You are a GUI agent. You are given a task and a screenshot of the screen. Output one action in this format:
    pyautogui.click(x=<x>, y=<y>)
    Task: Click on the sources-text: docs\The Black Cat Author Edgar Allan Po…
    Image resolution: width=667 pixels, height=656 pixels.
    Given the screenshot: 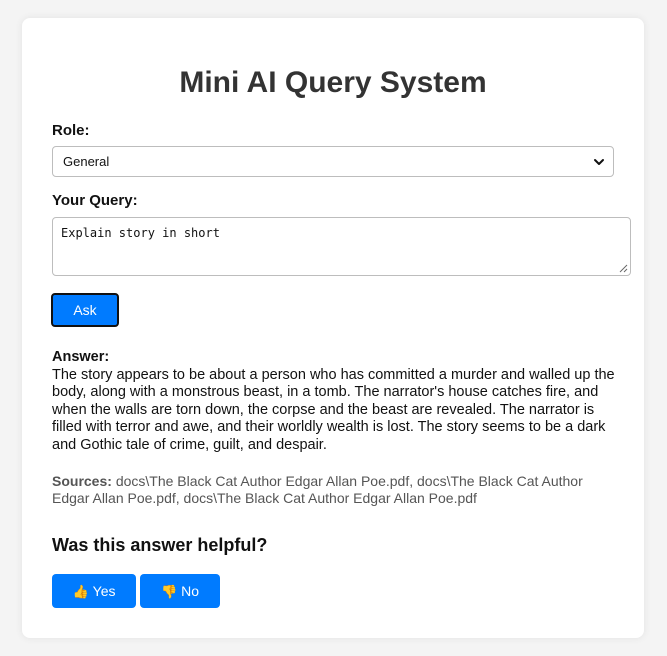 What is the action you would take?
    pyautogui.click(x=317, y=489)
    